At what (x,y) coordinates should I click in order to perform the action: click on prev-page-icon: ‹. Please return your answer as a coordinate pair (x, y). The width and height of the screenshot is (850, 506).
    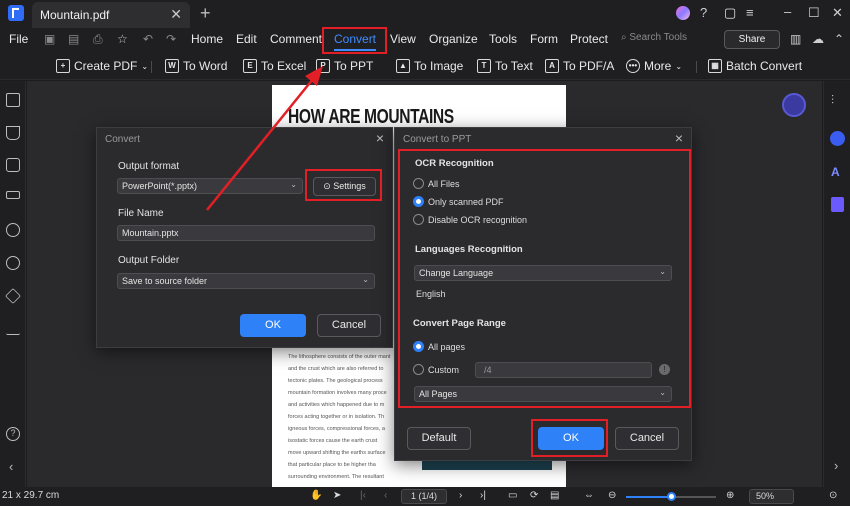
    Looking at the image, I should click on (385, 495).